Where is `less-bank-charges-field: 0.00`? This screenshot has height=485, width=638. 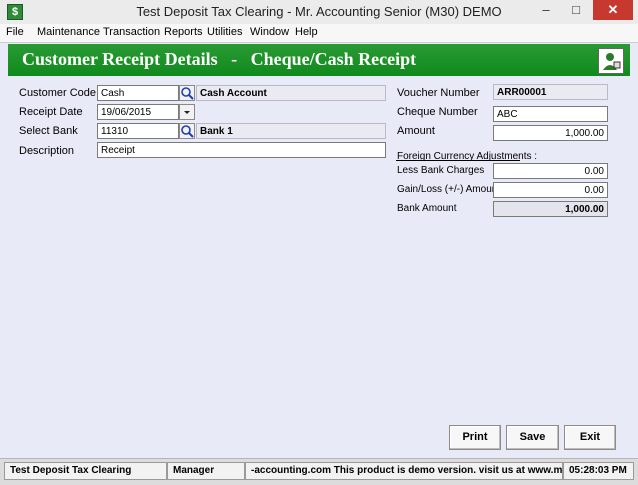
less-bank-charges-field: 0.00 is located at coordinates (550, 171).